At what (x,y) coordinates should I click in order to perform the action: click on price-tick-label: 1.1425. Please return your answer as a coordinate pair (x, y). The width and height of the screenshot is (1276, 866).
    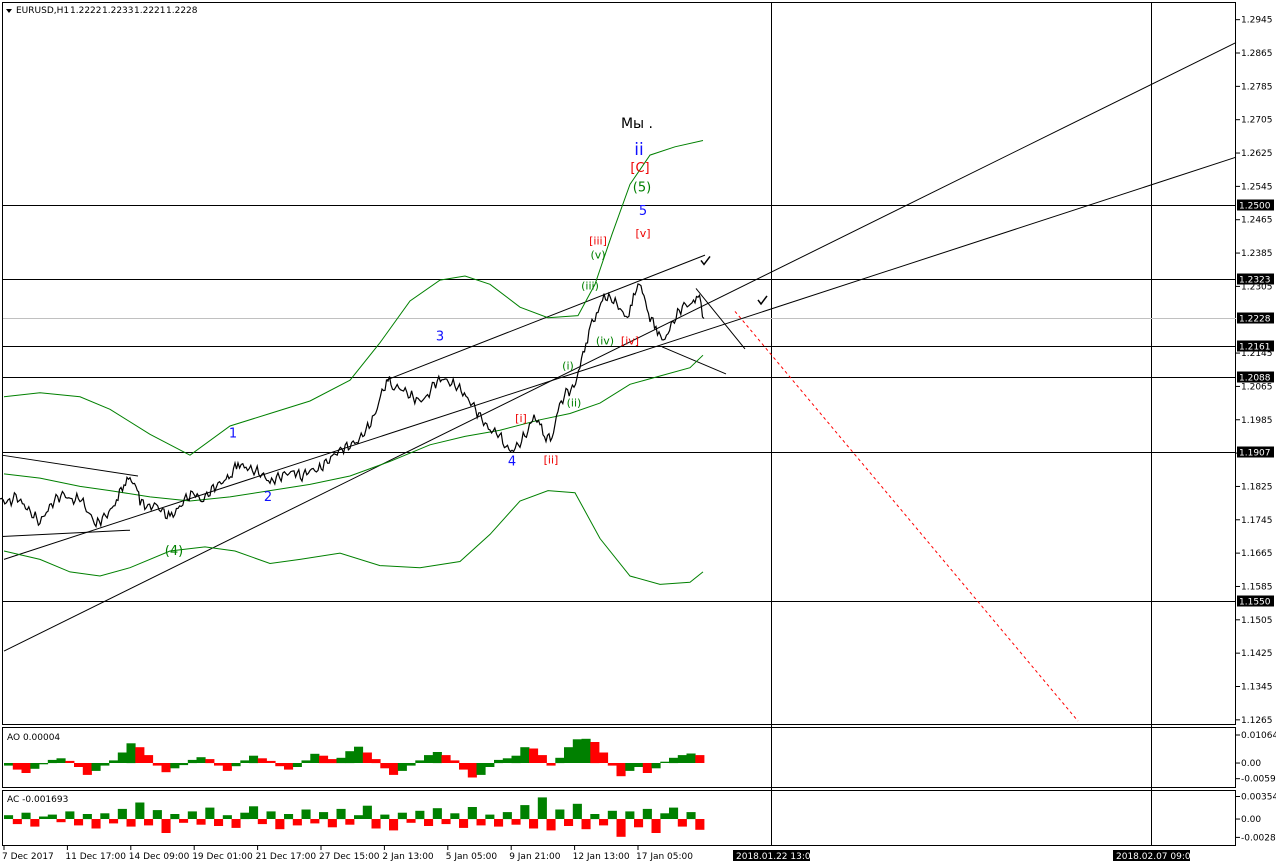
    Looking at the image, I should click on (1257, 654).